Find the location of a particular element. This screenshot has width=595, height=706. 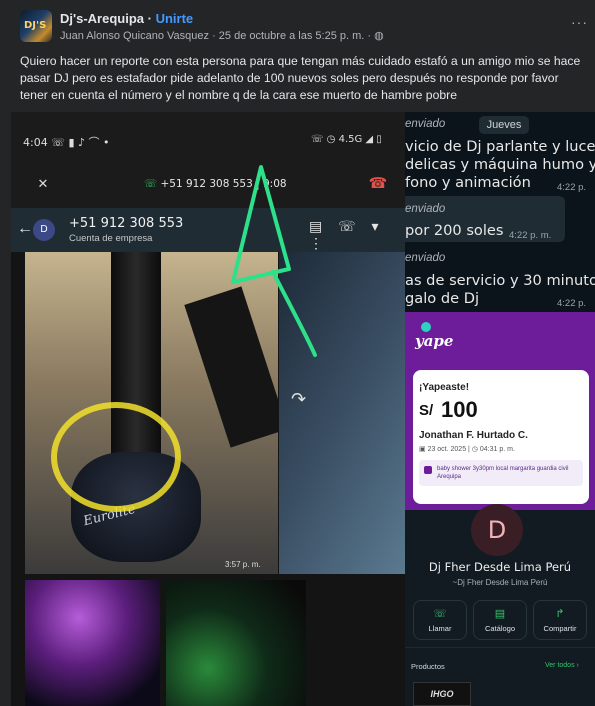

party-lights-photo is located at coordinates (92, 643).